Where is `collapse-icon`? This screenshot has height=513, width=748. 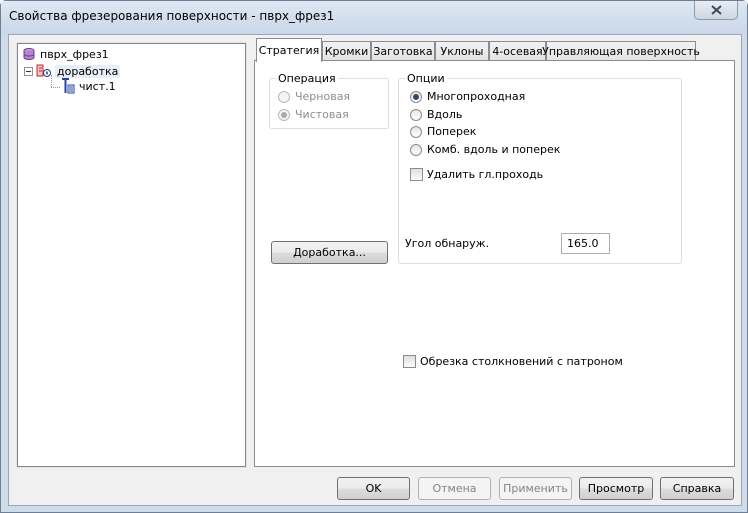 collapse-icon is located at coordinates (28, 71).